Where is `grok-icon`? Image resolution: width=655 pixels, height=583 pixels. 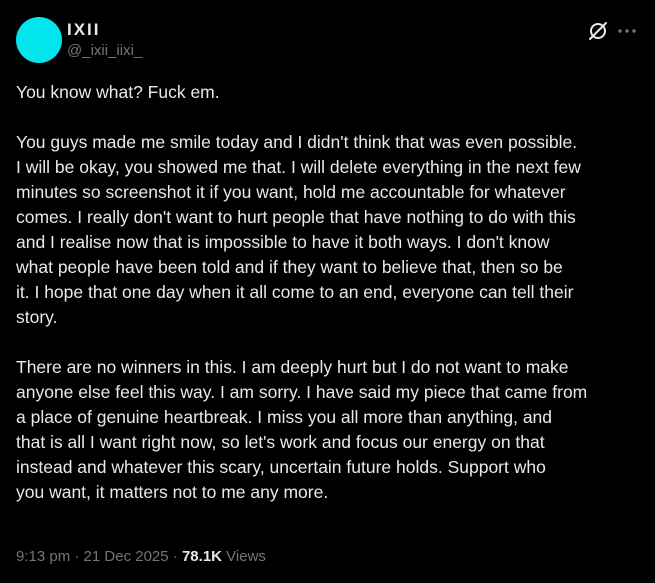
grok-icon is located at coordinates (598, 31).